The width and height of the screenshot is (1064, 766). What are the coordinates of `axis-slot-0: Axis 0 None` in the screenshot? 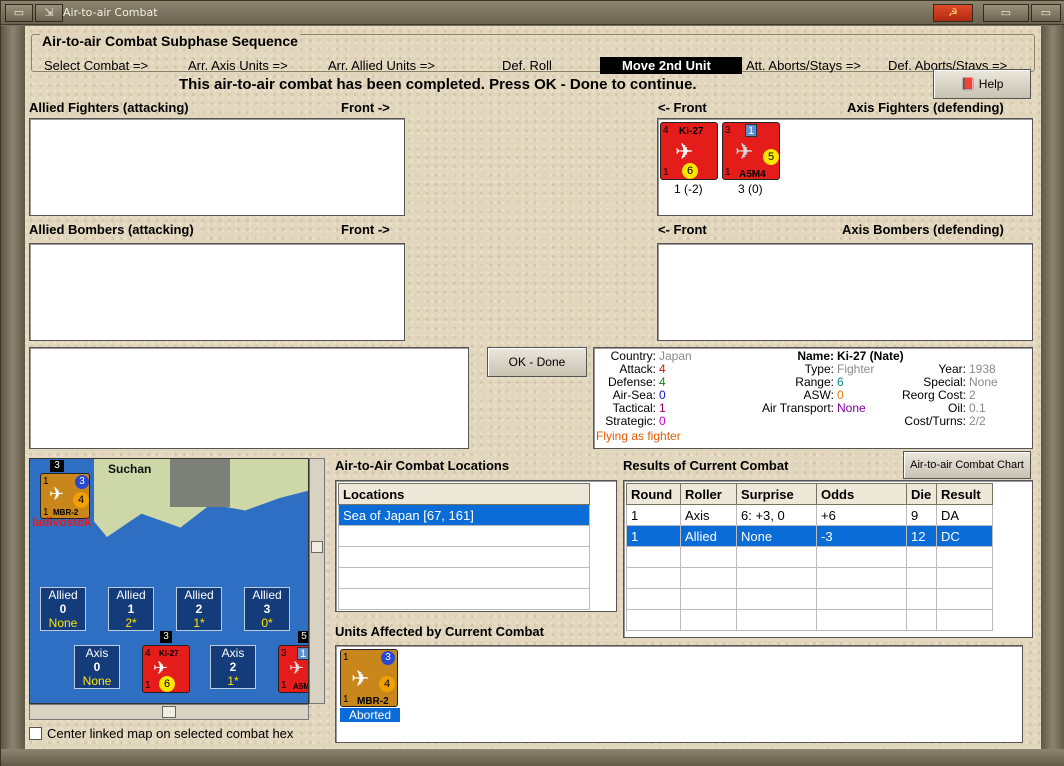 It's located at (97, 667).